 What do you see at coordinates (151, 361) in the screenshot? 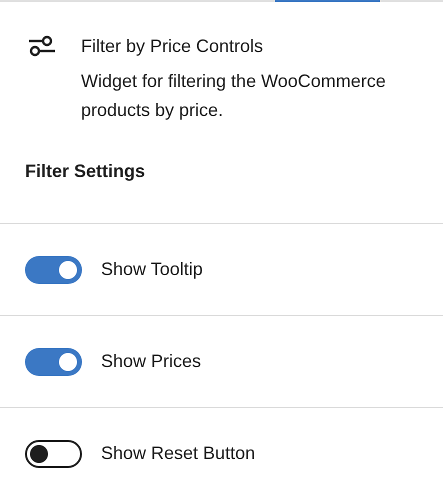
I see `toggle-label: Show Prices` at bounding box center [151, 361].